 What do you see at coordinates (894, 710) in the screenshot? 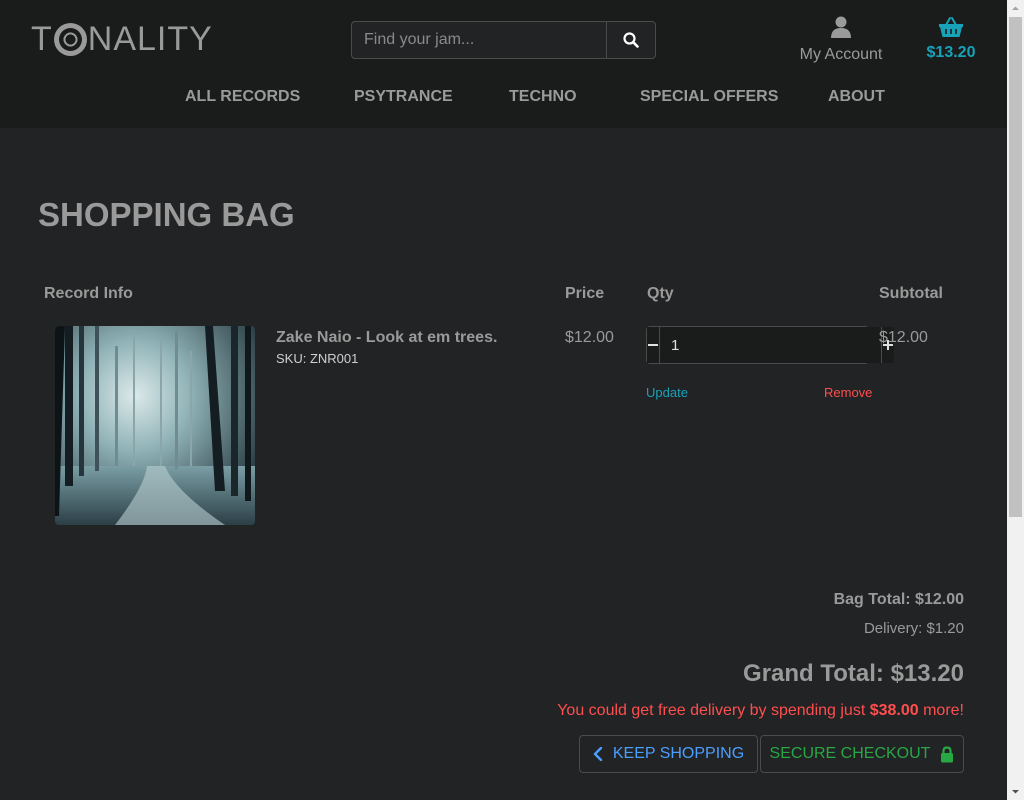
I see `free-delivery-amount: $38.00` at bounding box center [894, 710].